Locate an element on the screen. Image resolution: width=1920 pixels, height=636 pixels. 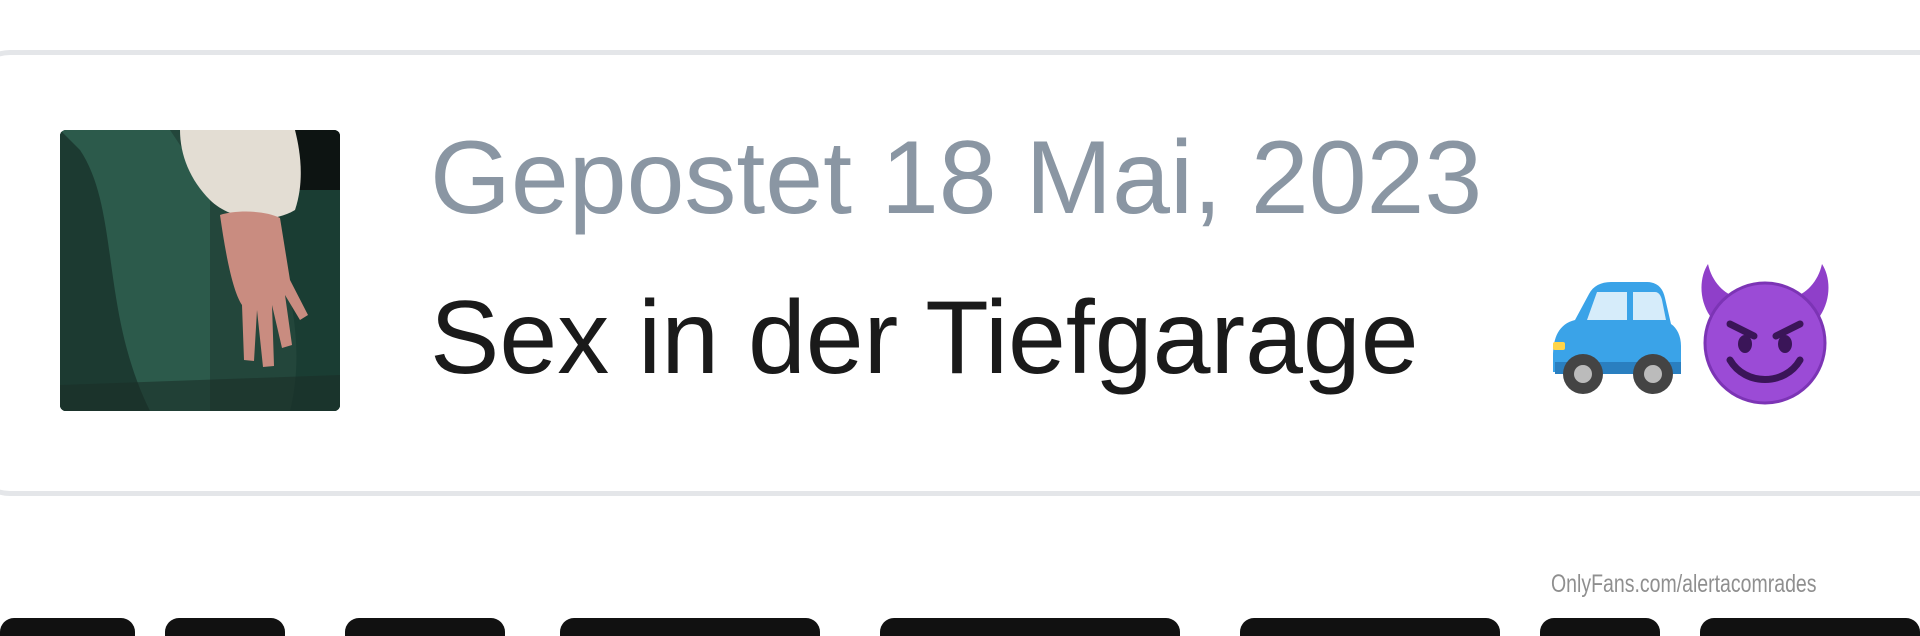
post-title: Sex in der Tiefgarage is located at coordinates (924, 338).